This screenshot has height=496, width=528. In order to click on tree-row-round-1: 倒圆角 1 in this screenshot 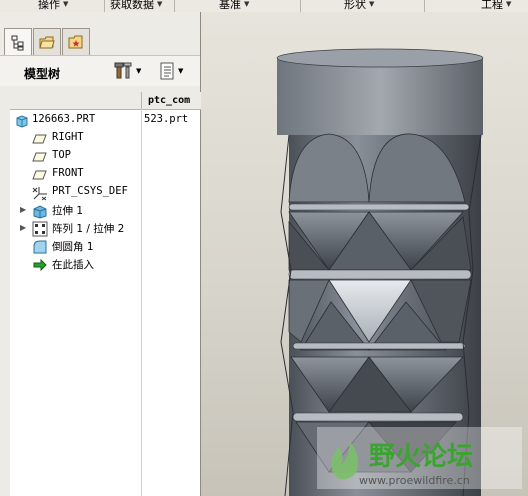, I will do `click(105, 247)`.